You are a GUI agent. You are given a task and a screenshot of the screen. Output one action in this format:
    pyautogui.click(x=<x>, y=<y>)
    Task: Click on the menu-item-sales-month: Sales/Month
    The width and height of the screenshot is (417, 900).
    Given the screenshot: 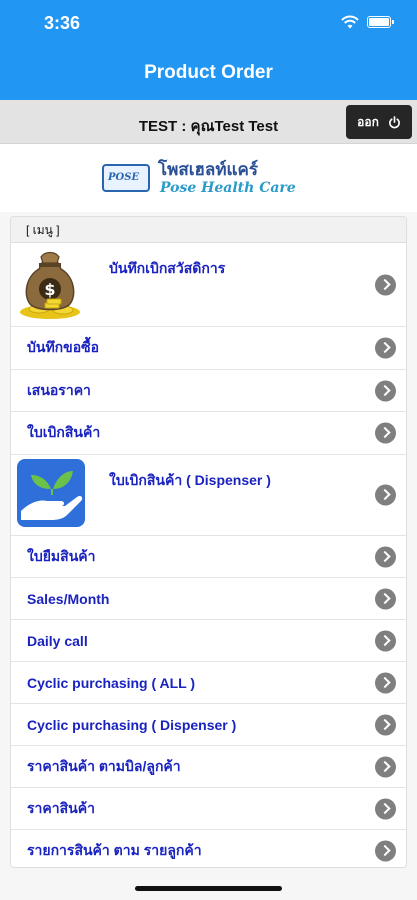 What is the action you would take?
    pyautogui.click(x=208, y=599)
    